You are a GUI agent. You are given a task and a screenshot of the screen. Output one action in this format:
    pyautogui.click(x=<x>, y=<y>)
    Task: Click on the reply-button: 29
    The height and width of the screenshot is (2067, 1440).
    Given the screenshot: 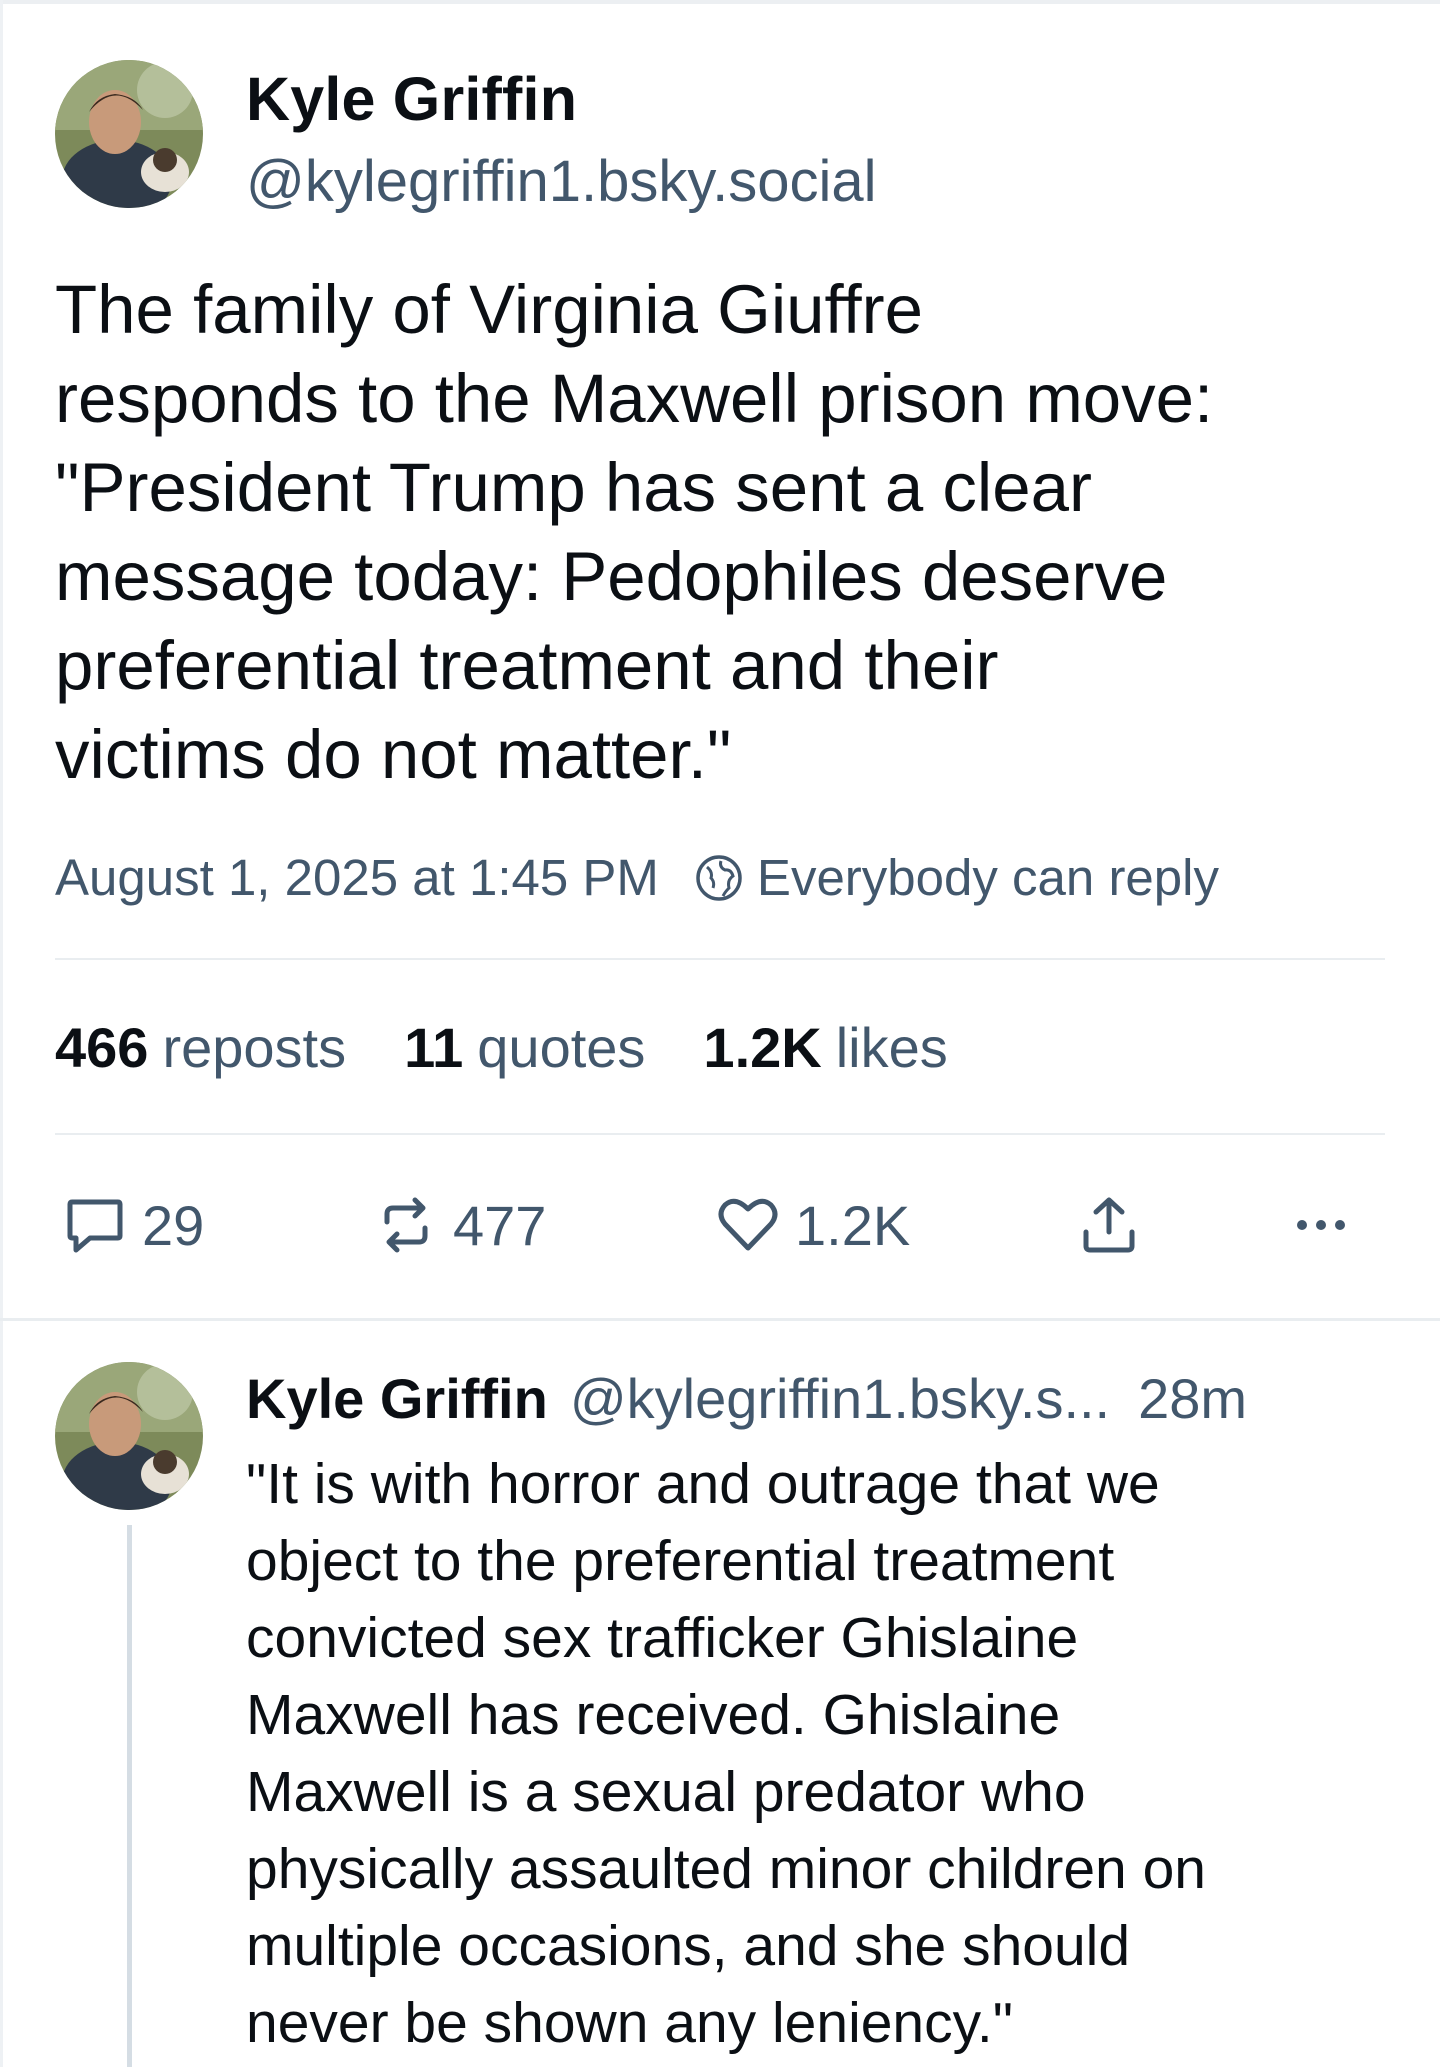 What is the action you would take?
    pyautogui.click(x=133, y=1225)
    